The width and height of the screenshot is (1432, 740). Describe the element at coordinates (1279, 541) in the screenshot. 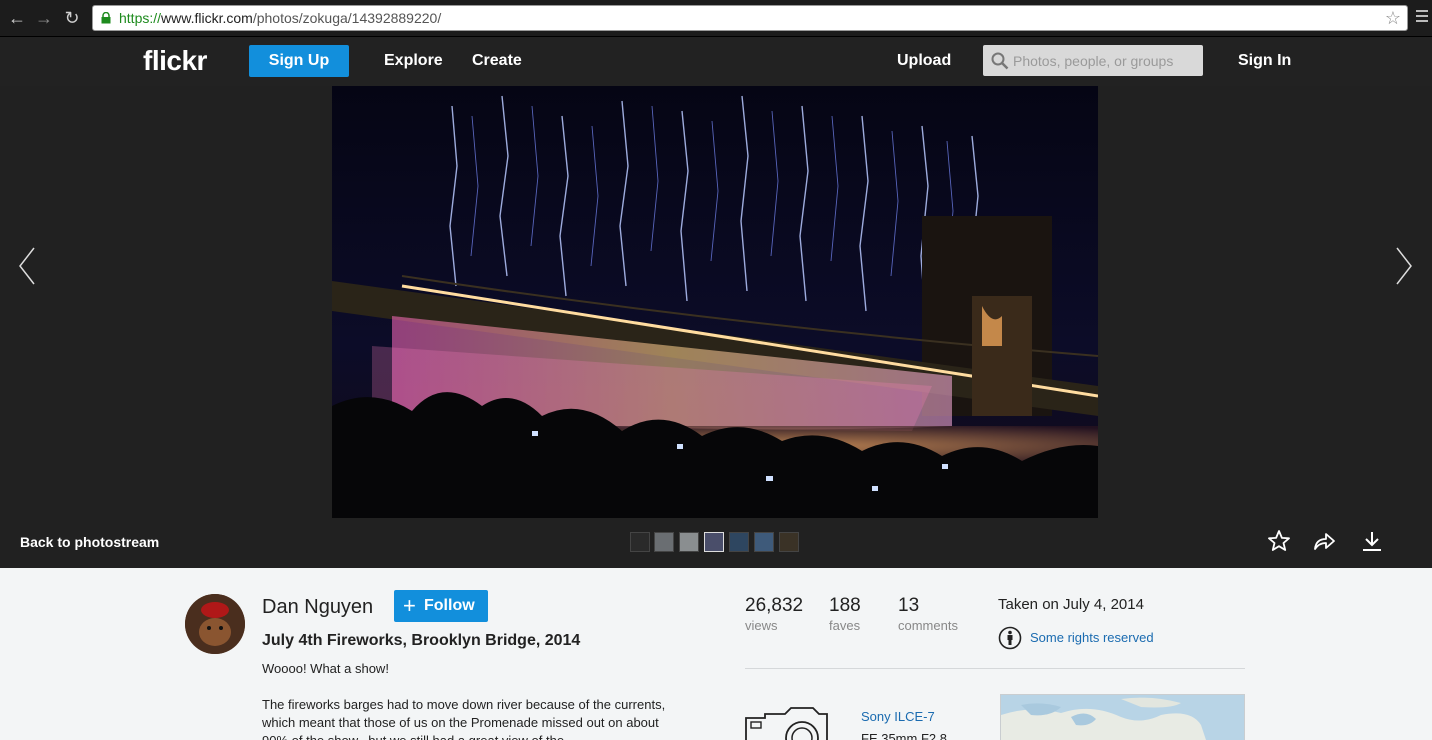

I see `favorite-star-icon` at that location.